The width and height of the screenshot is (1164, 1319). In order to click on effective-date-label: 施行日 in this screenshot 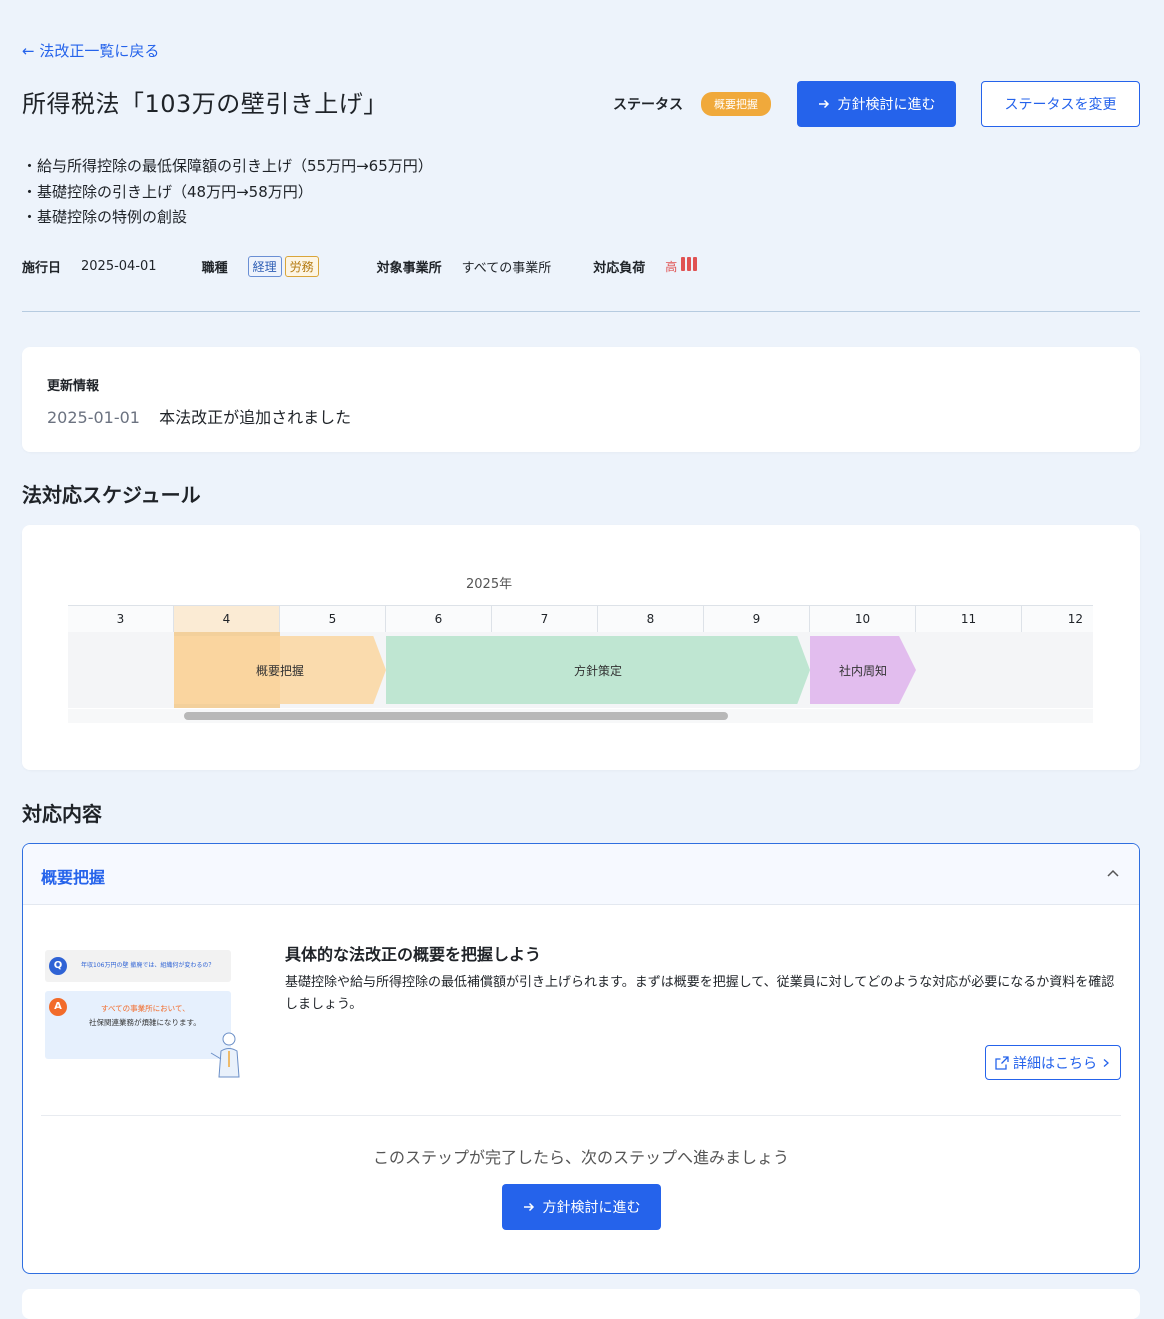, I will do `click(42, 268)`.